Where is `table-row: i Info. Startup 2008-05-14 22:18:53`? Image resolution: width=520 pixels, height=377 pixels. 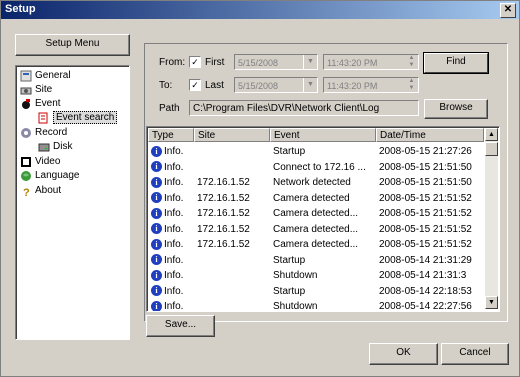 table-row: i Info. Startup 2008-05-14 22:18:53 is located at coordinates (316, 291).